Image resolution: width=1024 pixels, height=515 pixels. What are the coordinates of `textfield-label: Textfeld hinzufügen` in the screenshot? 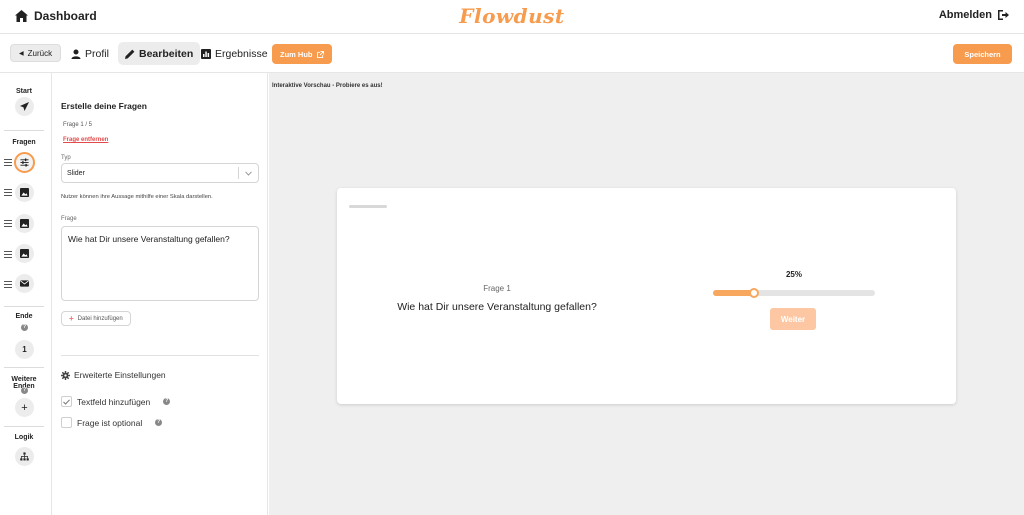 It's located at (114, 401).